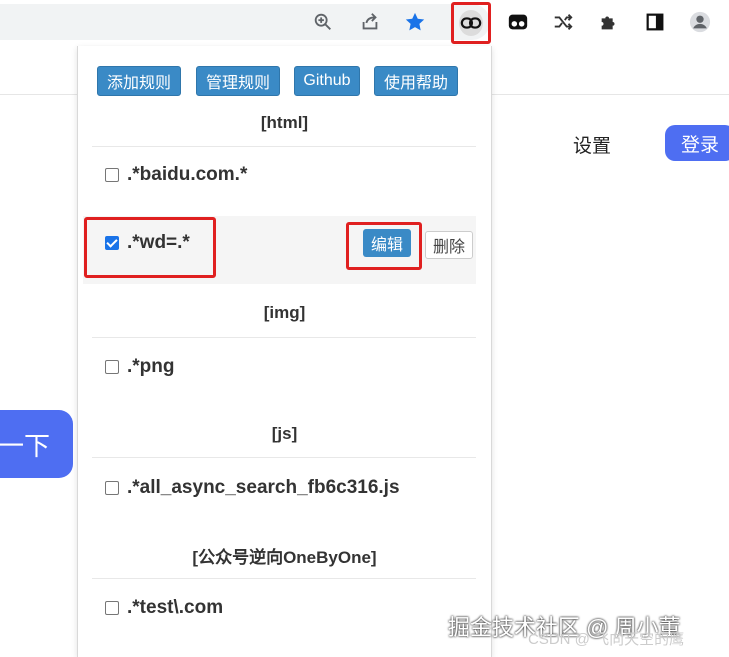 The height and width of the screenshot is (657, 729). Describe the element at coordinates (609, 22) in the screenshot. I see `puzzle-extensions-icon` at that location.